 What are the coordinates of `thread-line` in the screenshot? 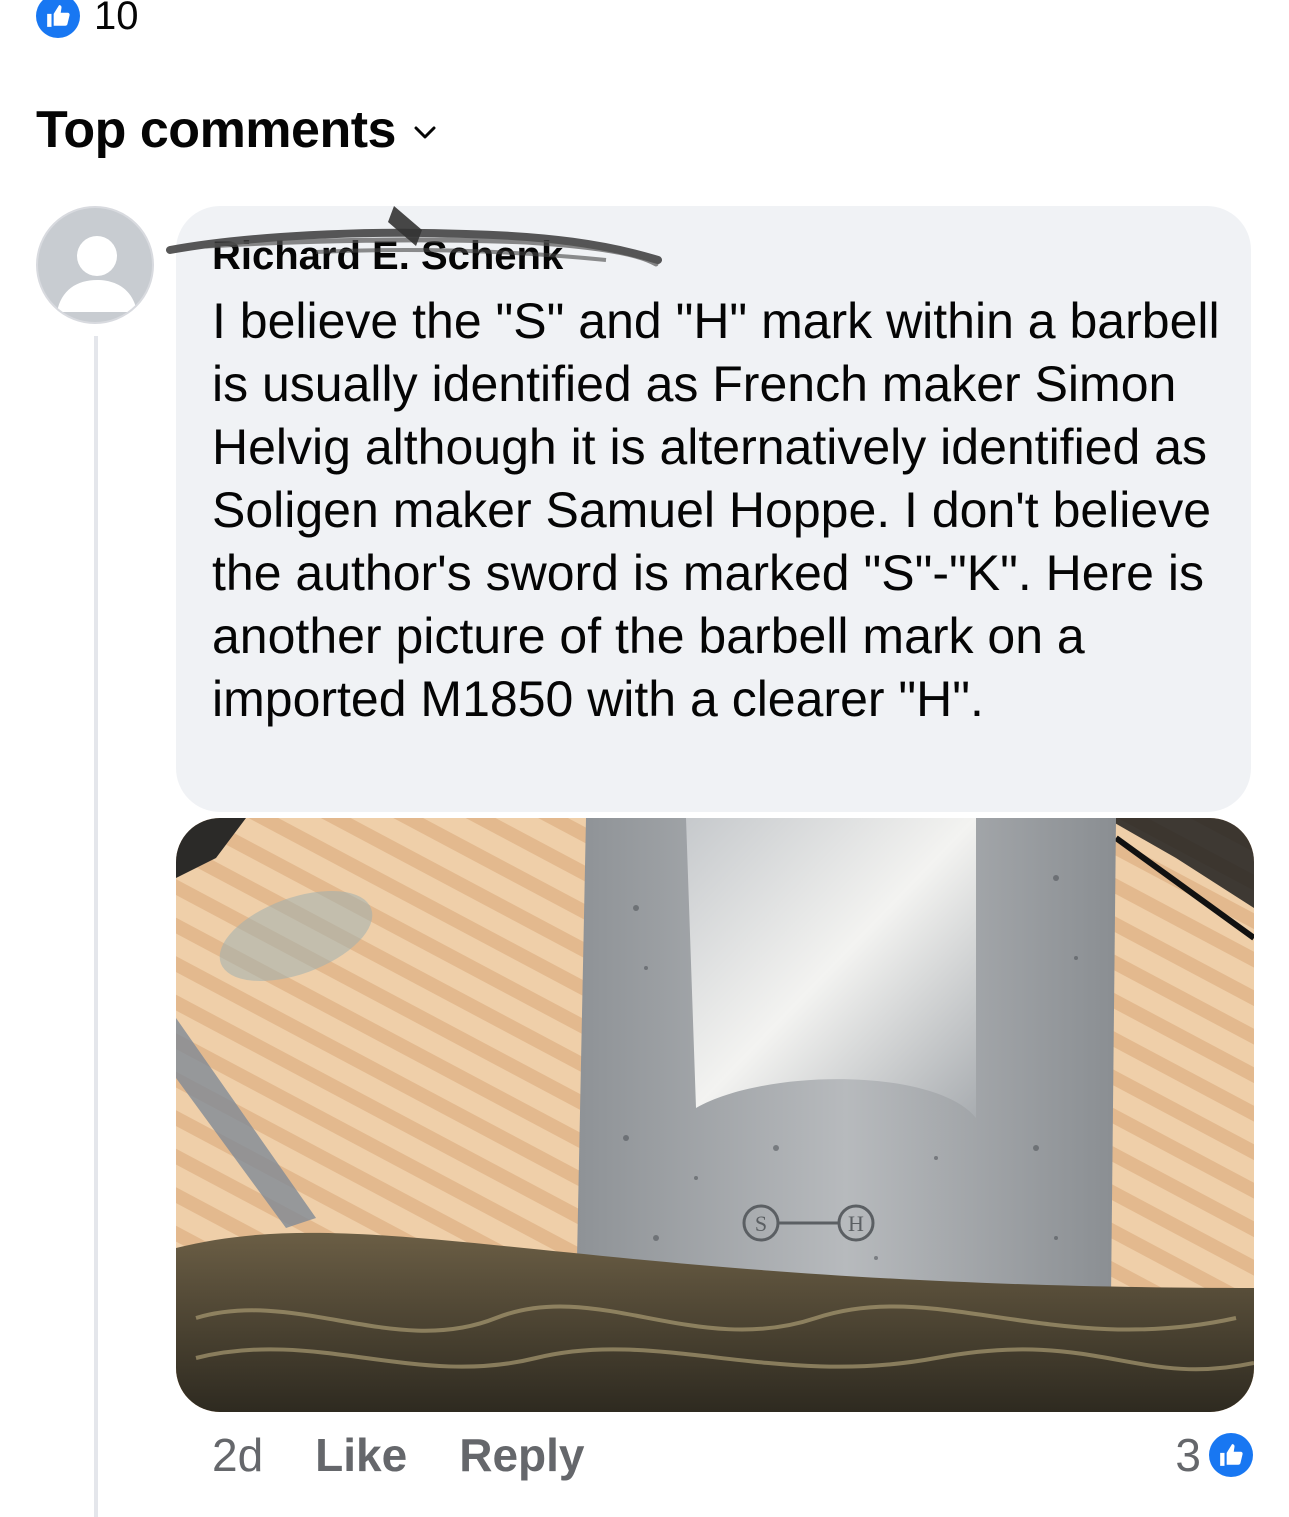 It's located at (96, 926).